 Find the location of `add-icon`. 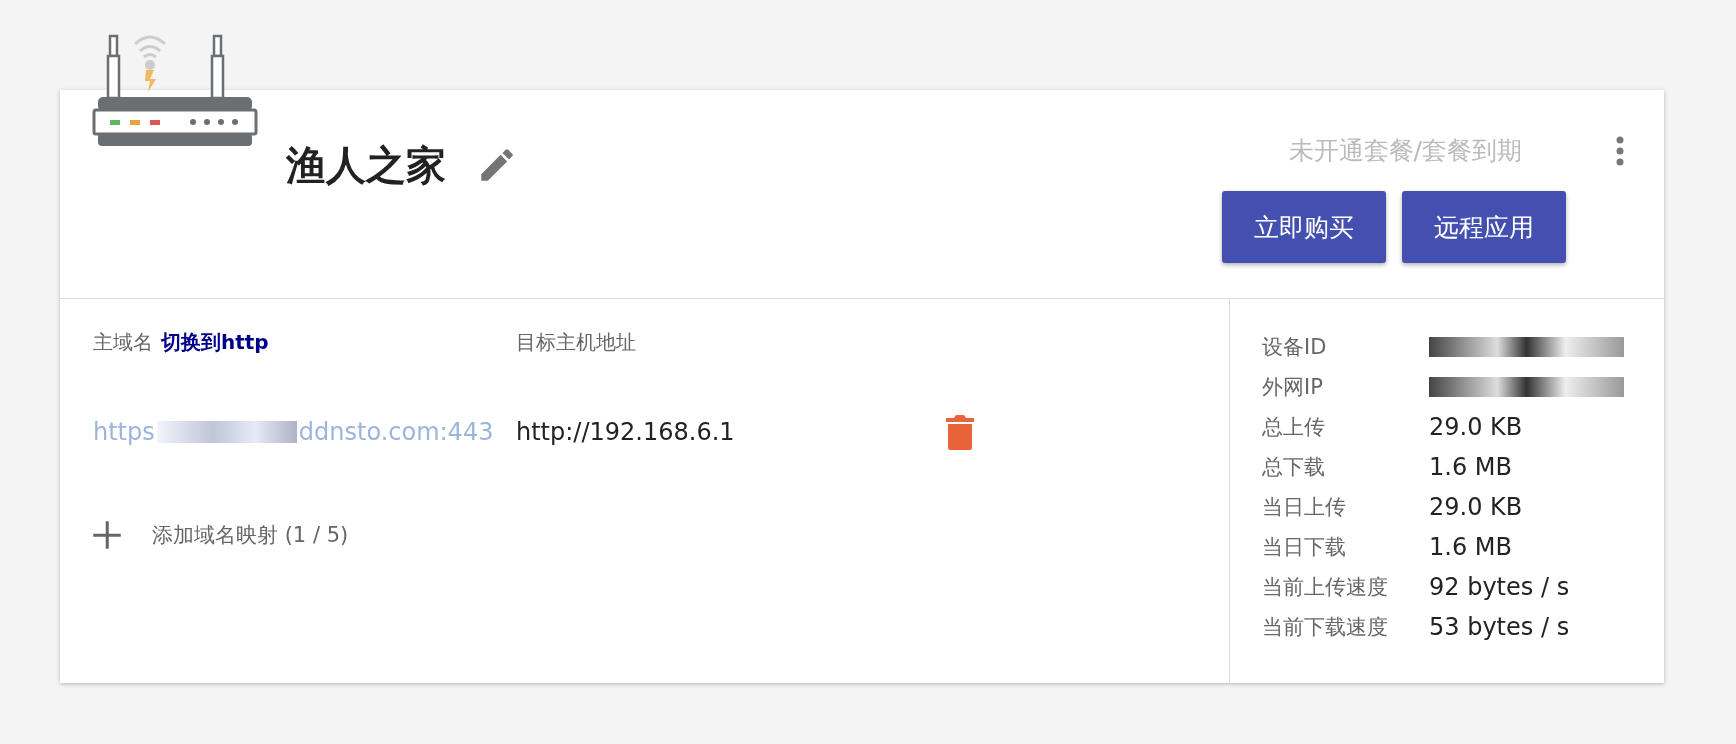

add-icon is located at coordinates (107, 535).